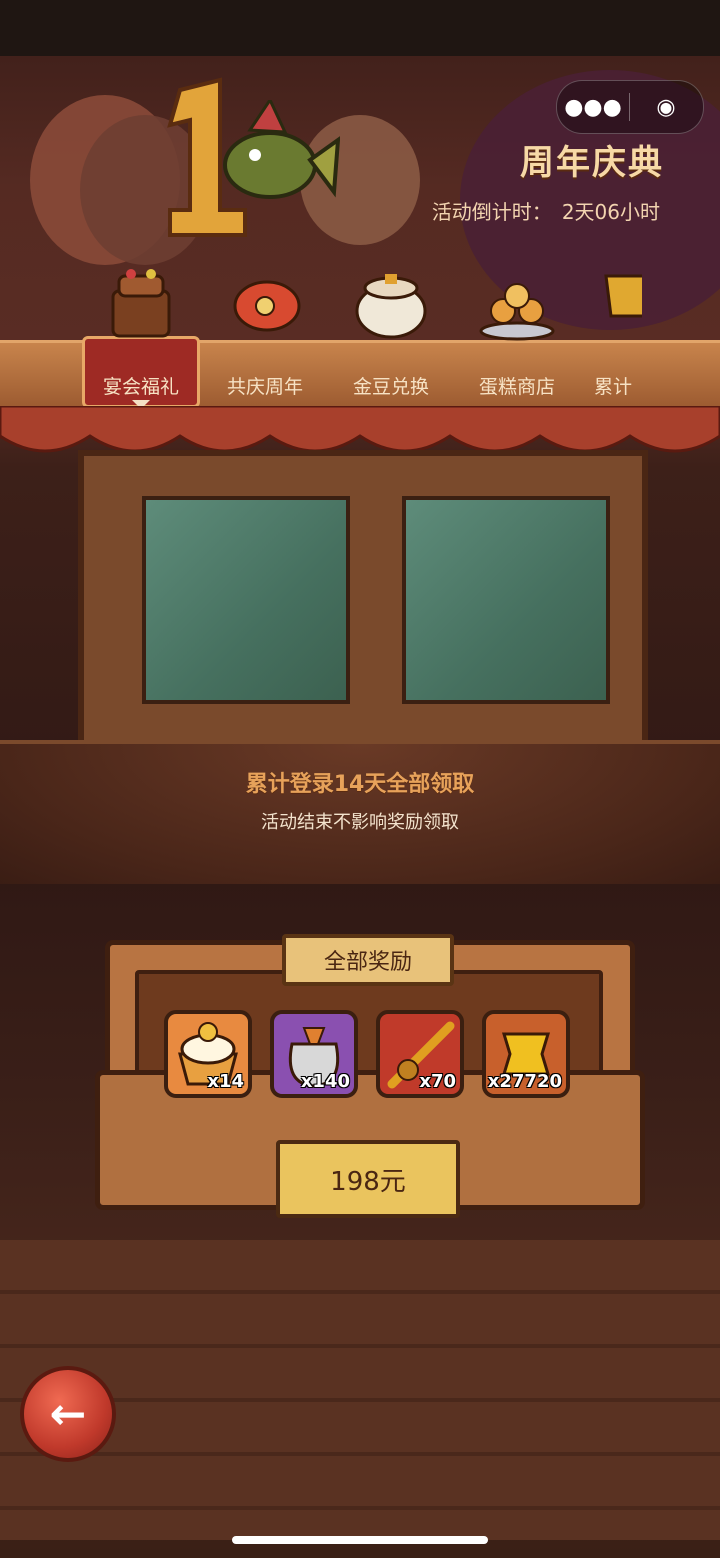  Describe the element at coordinates (208, 1054) in the screenshot. I see `reward-item: x14` at that location.